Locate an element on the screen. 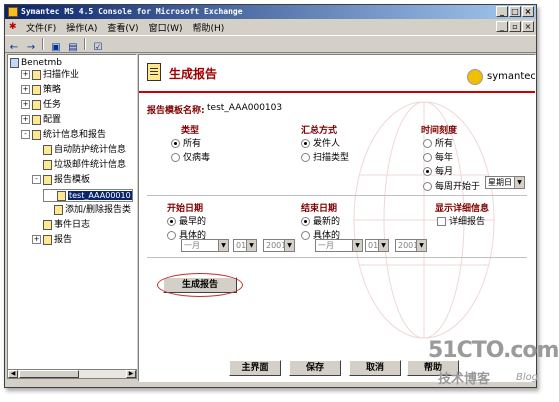 This screenshot has width=559, height=402. tree-item: + 任务 is located at coordinates (41, 105).